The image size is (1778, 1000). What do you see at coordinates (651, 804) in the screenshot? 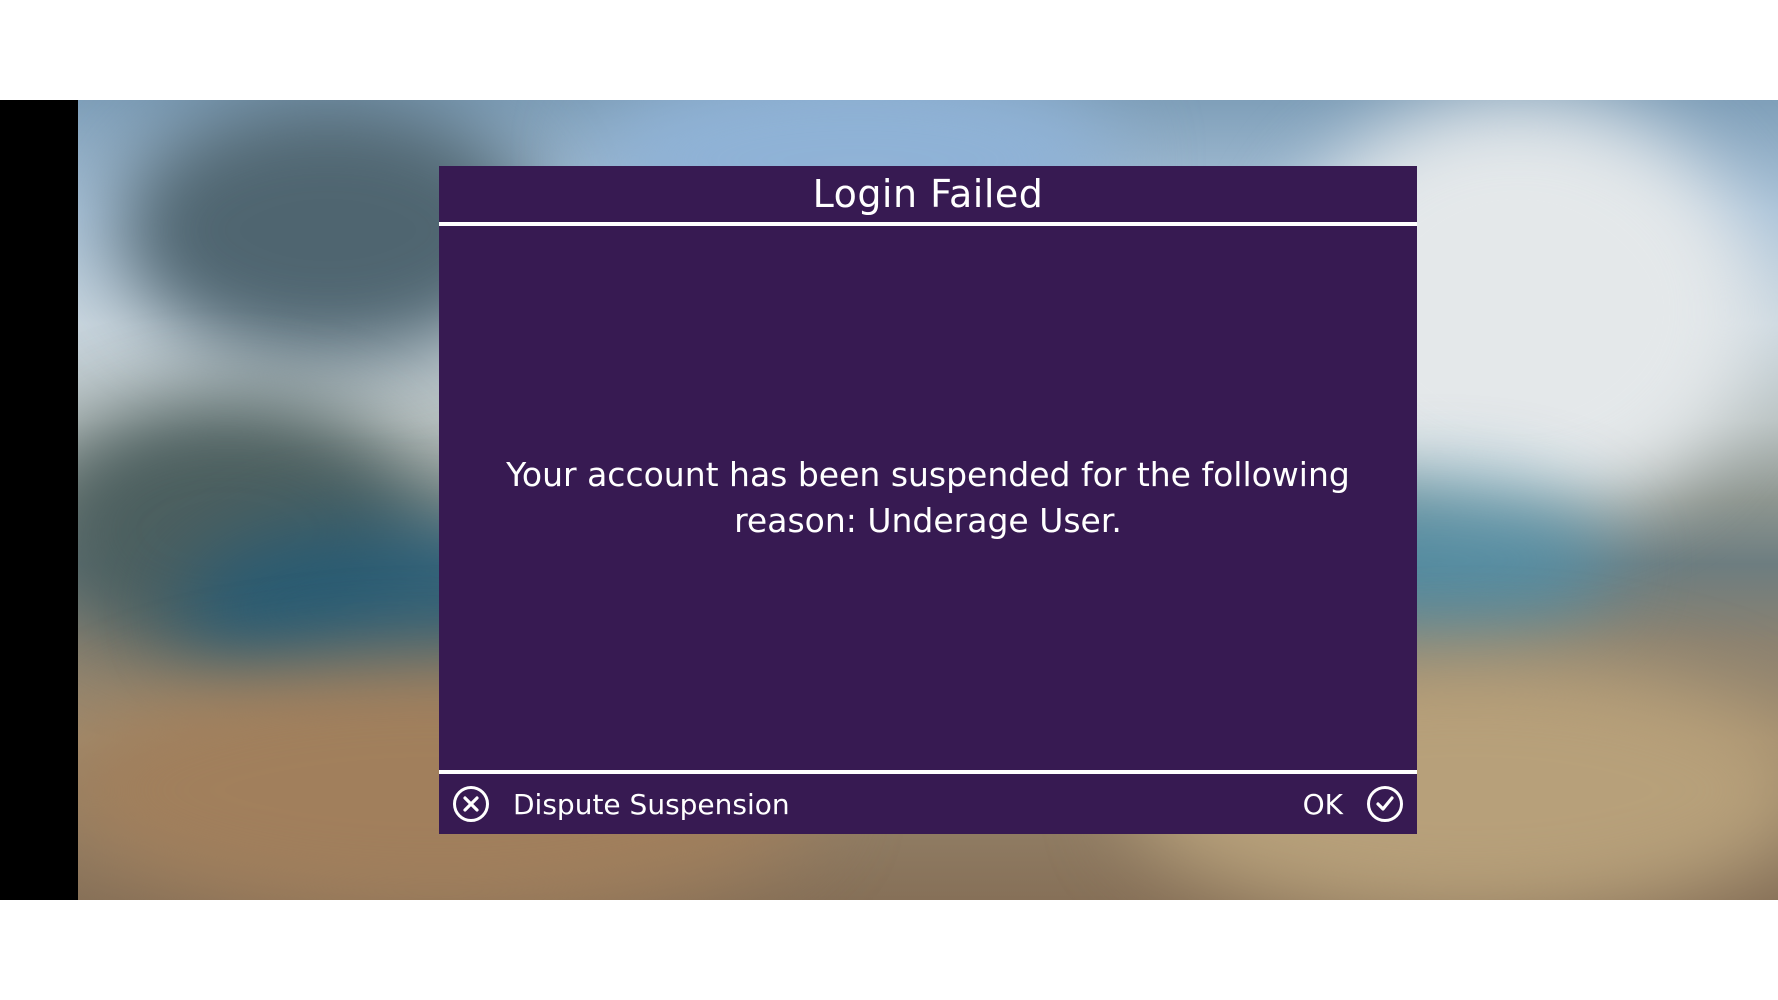
I see `dispute-suspension-label: Dispute Suspension` at bounding box center [651, 804].